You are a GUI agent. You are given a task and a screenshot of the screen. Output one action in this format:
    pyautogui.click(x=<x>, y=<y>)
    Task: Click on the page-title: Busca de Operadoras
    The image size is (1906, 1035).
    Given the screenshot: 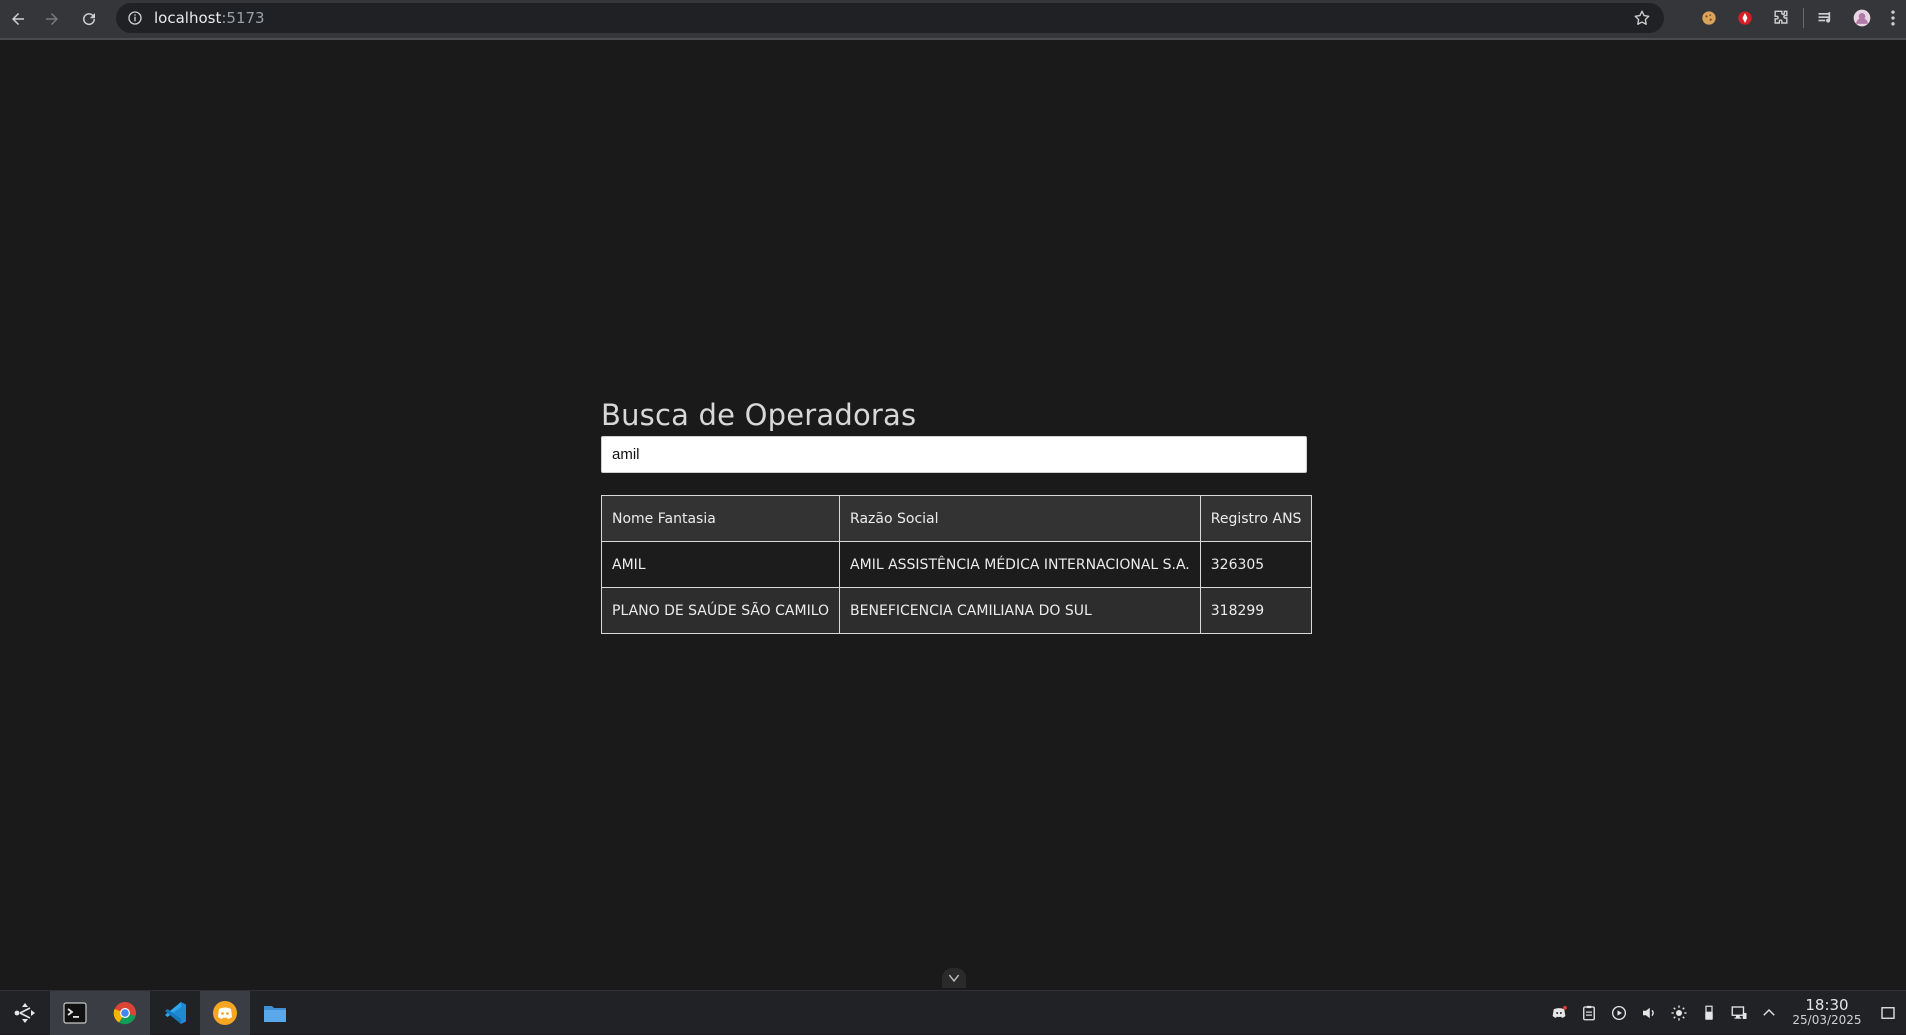 What is the action you would take?
    pyautogui.click(x=759, y=415)
    